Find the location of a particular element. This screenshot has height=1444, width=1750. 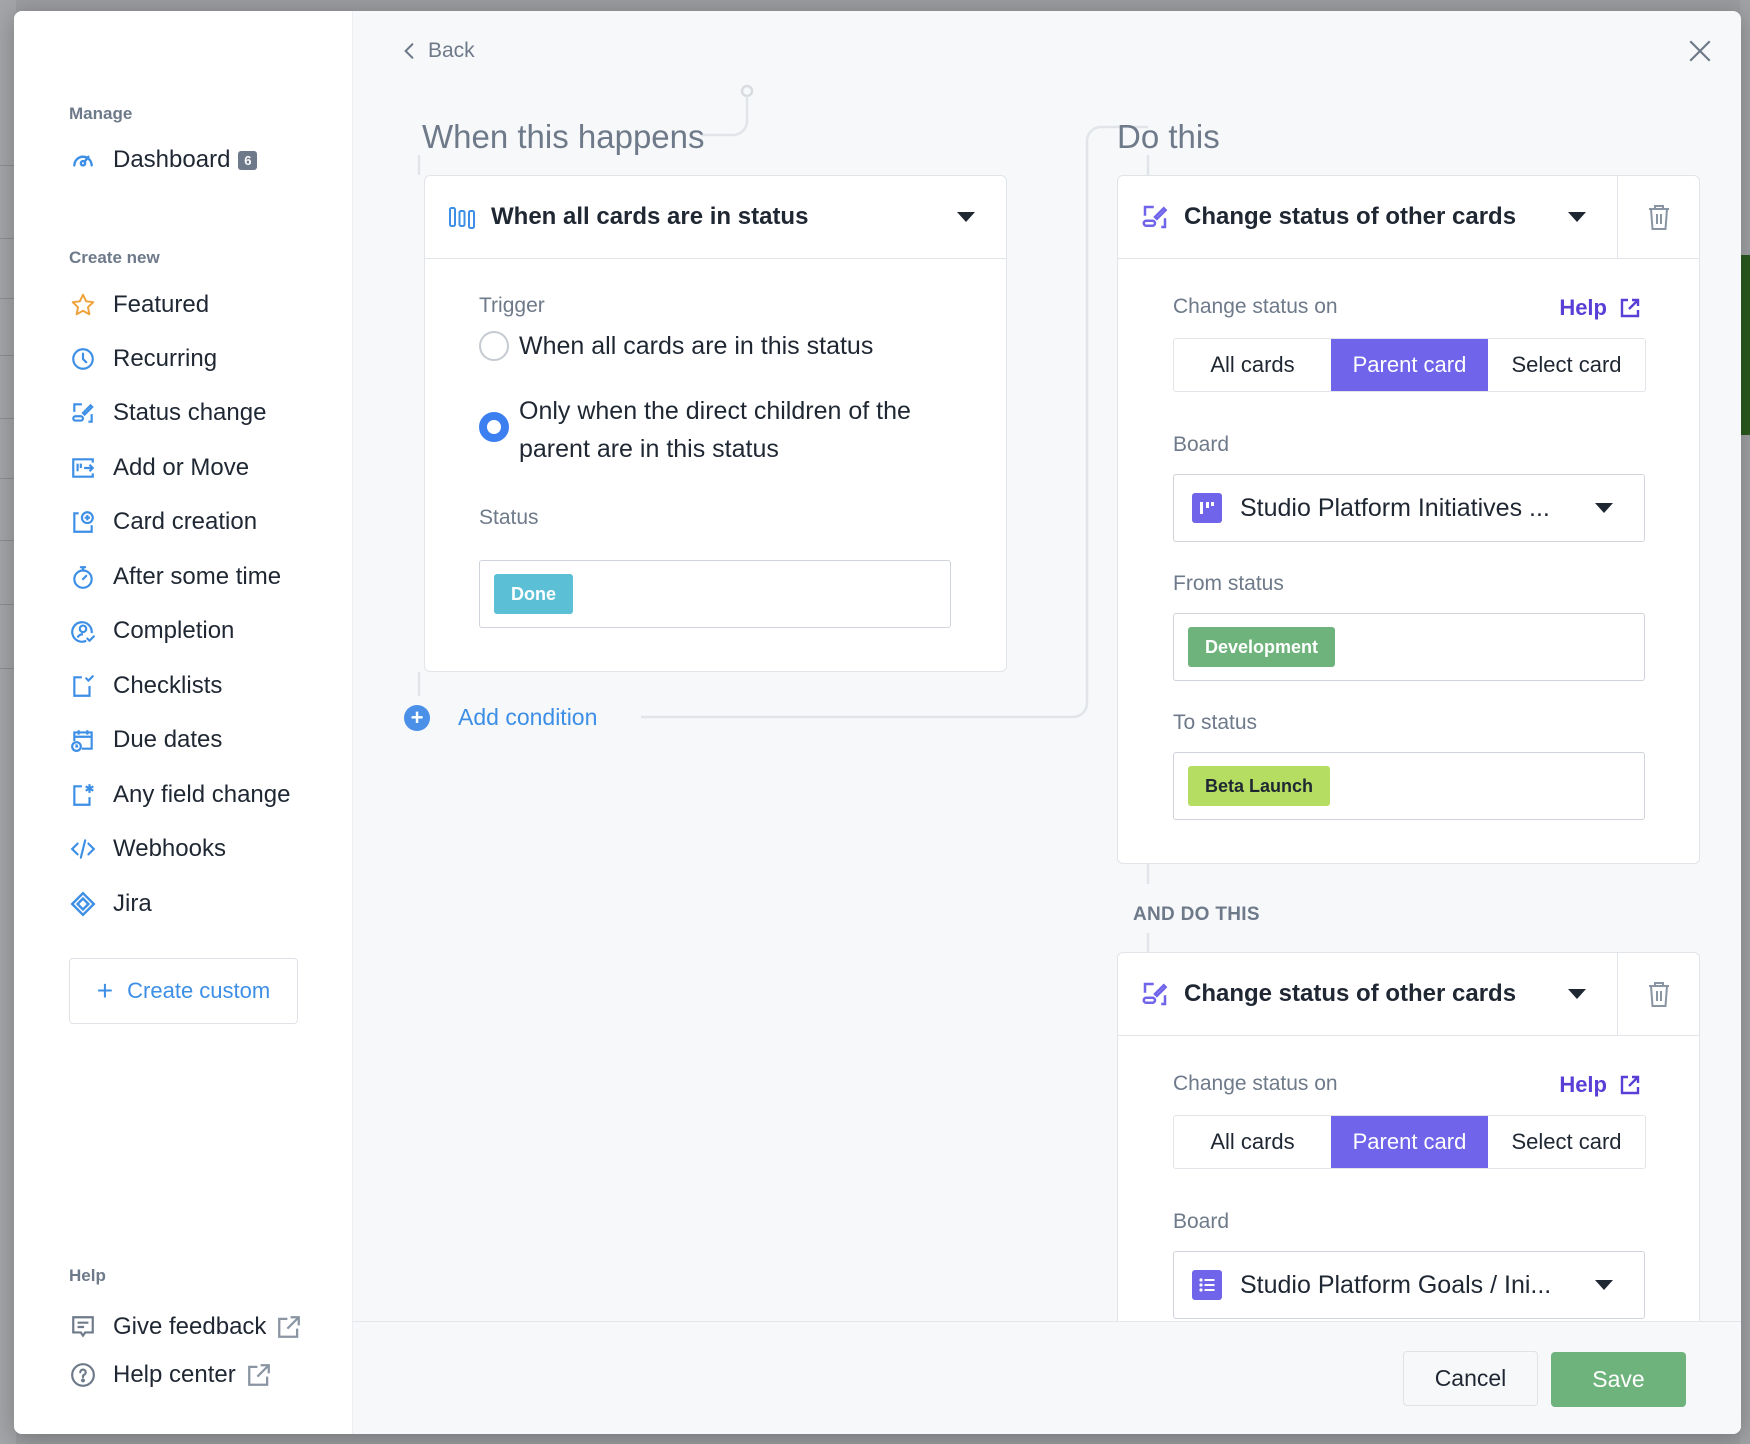

back-label: Back is located at coordinates (451, 50).